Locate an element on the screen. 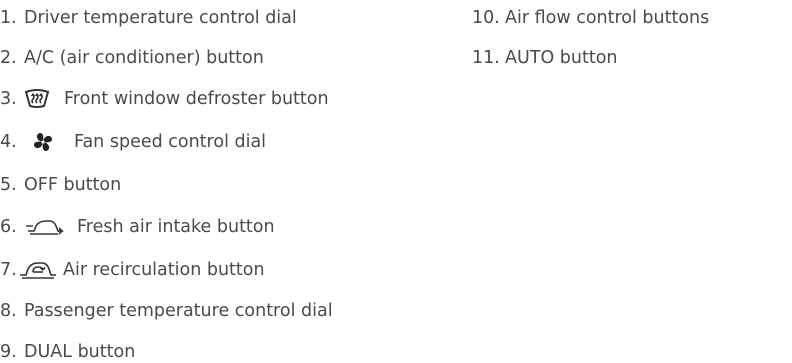  item-label: Fresh air intake button is located at coordinates (176, 227).